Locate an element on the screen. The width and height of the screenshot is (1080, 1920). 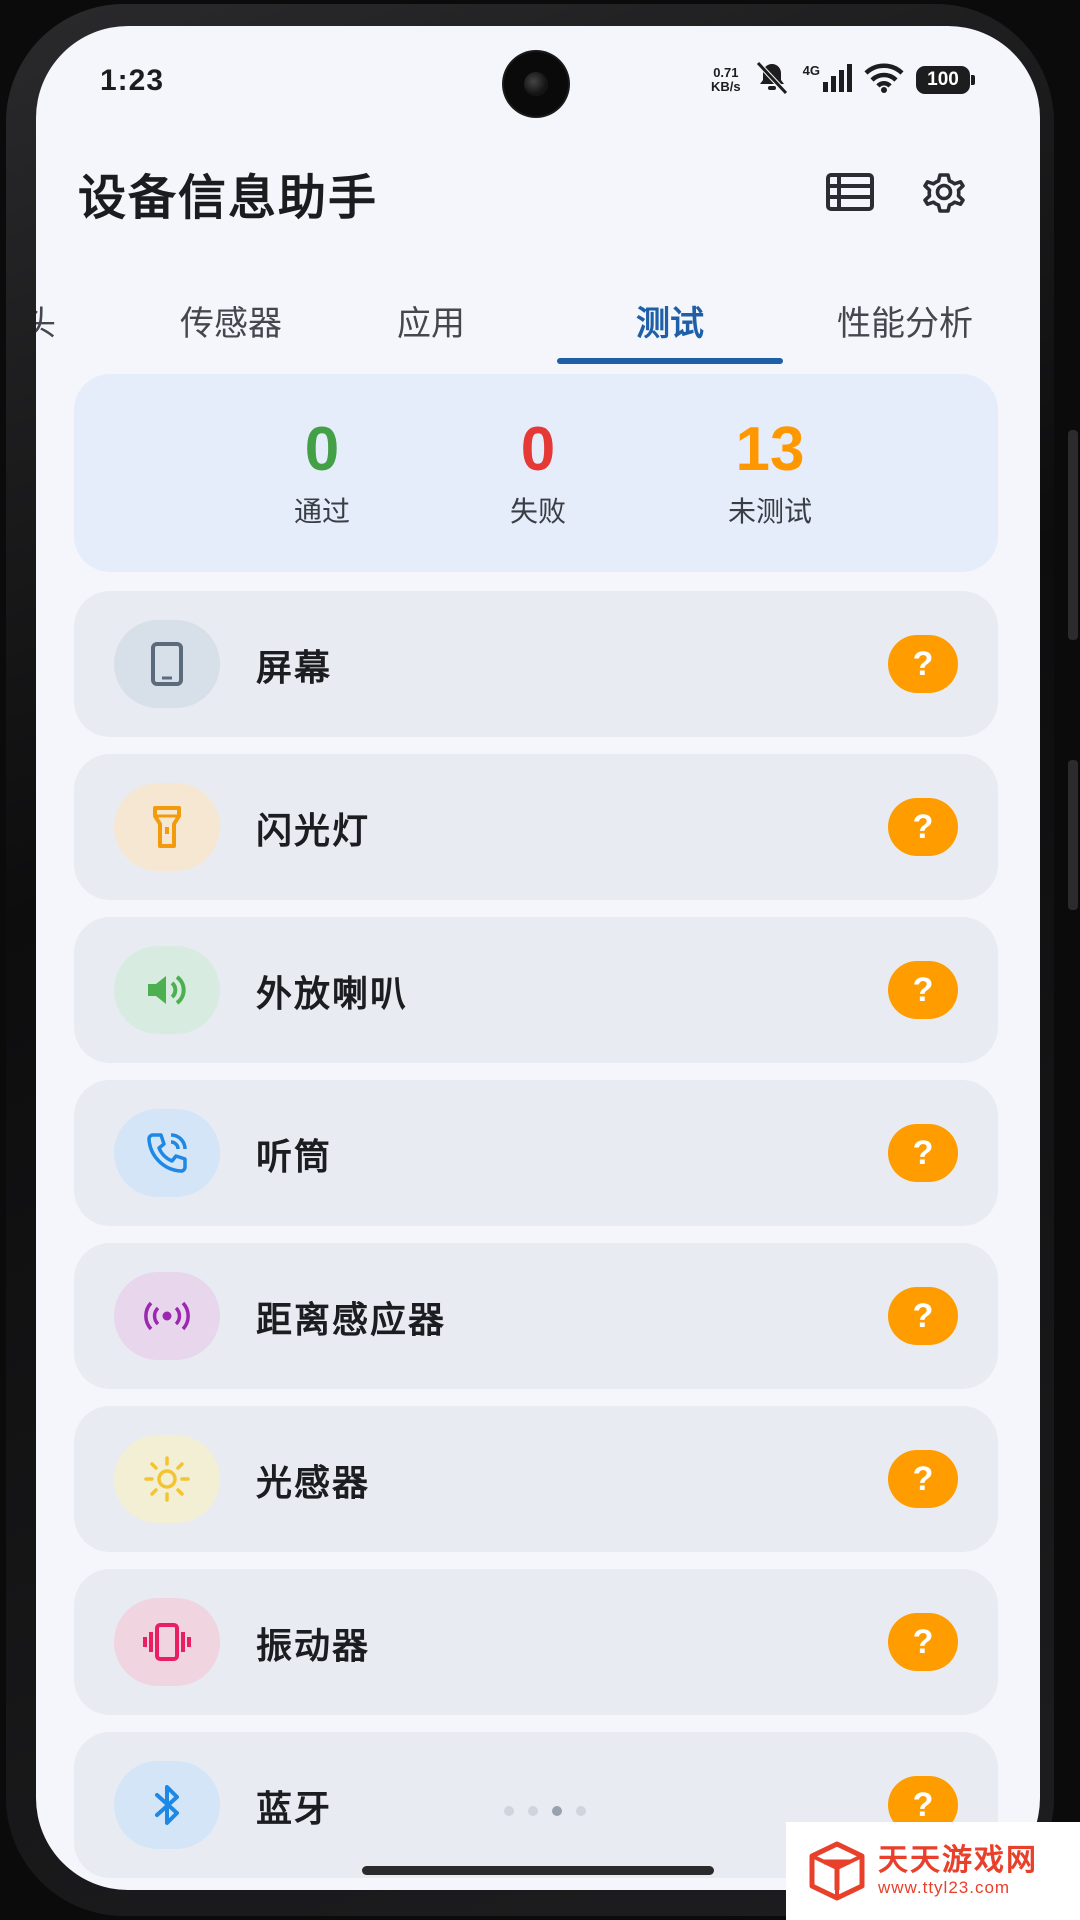
test-summary-card: 0 通过 0 失败 13 未测试 is located at coordinates (536, 473).